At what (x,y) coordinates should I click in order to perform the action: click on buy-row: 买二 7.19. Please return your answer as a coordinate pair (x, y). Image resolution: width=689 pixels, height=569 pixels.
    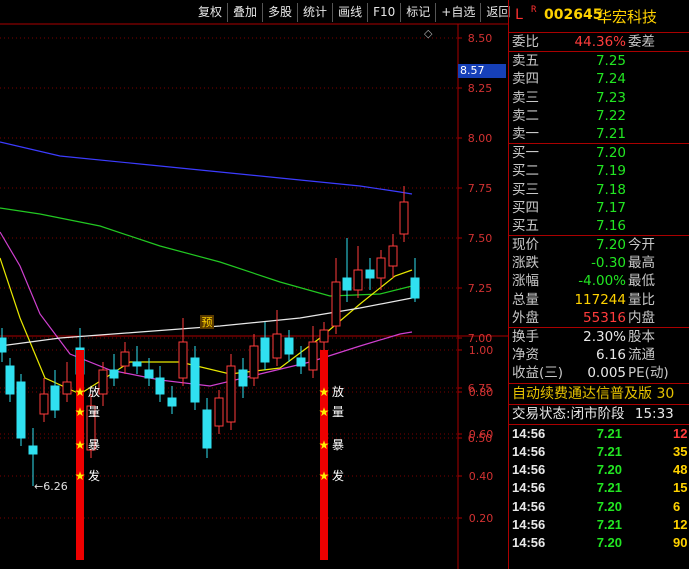
    Looking at the image, I should click on (599, 171).